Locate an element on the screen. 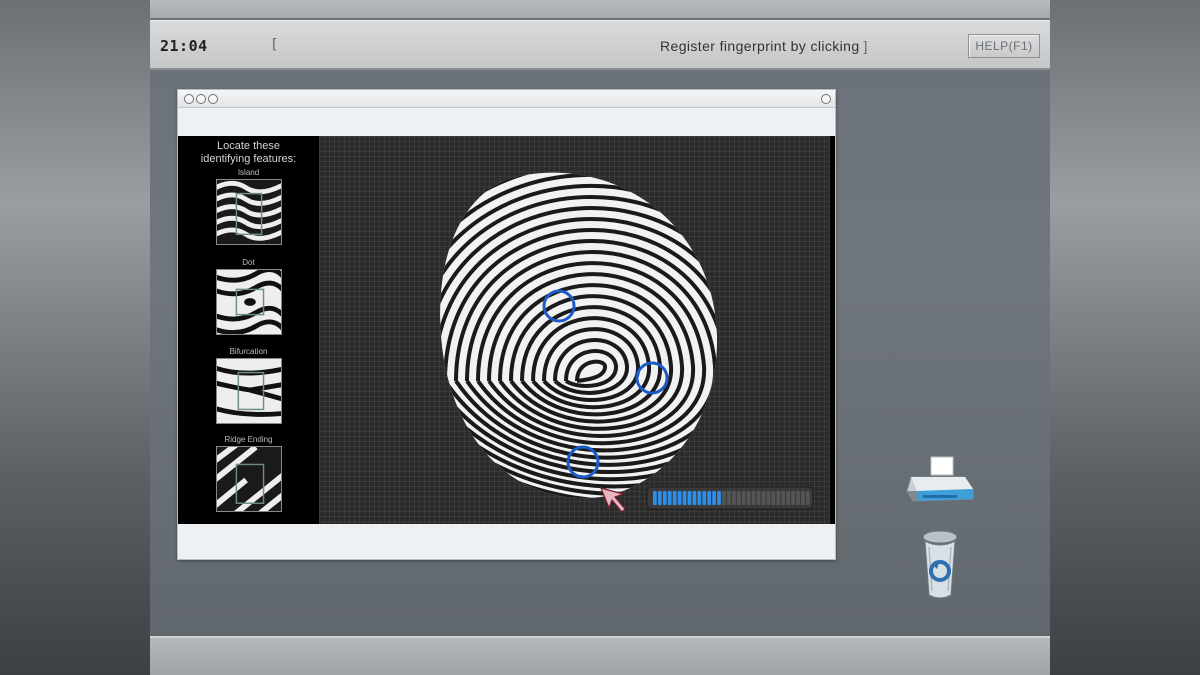 The height and width of the screenshot is (675, 1200). status-message: Register fingerprint by clicking] is located at coordinates (764, 46).